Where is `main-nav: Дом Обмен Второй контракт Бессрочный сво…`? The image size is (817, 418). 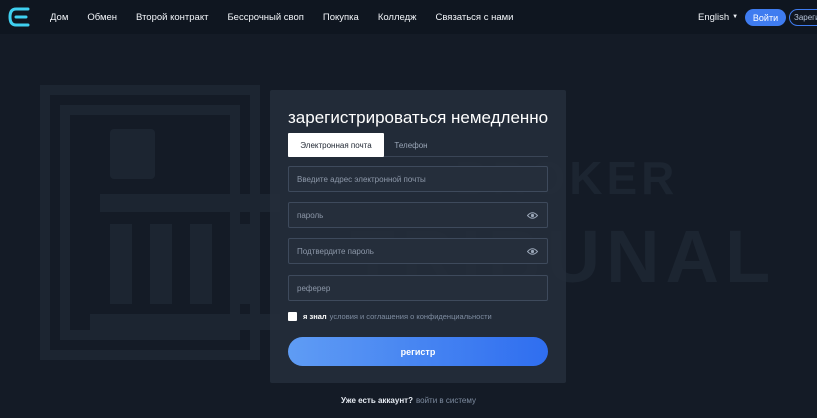
main-nav: Дом Обмен Второй контракт Бессрочный сво… is located at coordinates (291, 17).